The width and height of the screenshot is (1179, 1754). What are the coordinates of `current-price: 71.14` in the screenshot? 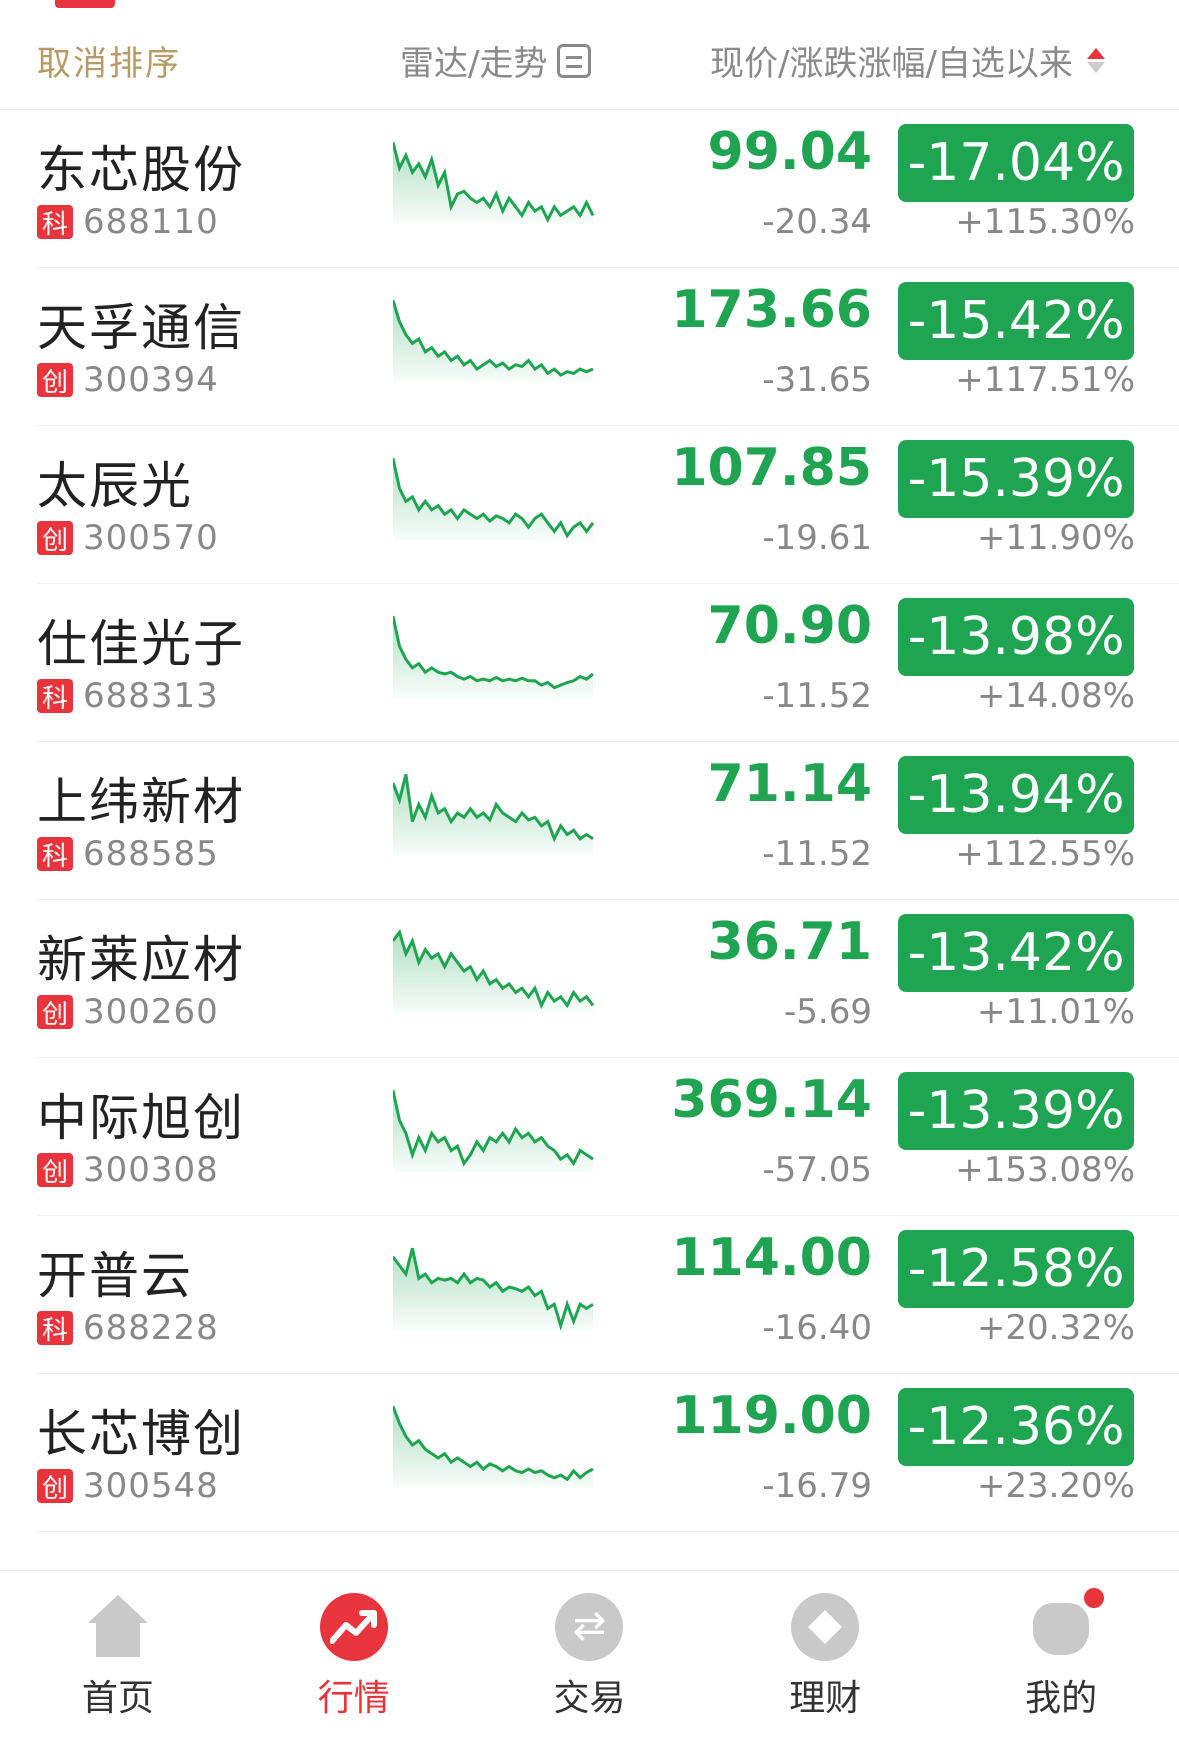 It's located at (789, 784).